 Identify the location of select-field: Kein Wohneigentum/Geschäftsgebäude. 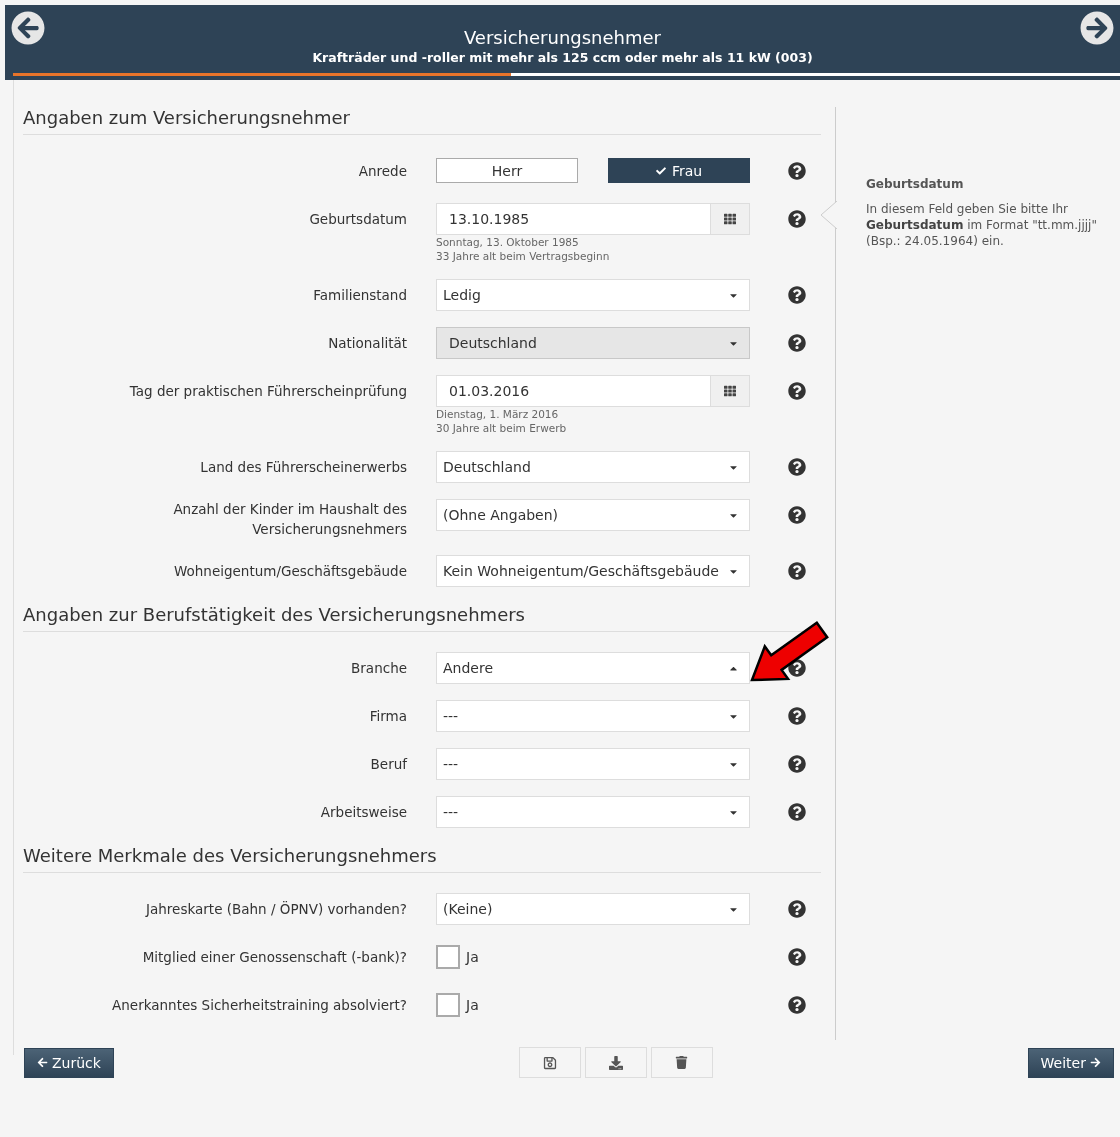
(593, 571).